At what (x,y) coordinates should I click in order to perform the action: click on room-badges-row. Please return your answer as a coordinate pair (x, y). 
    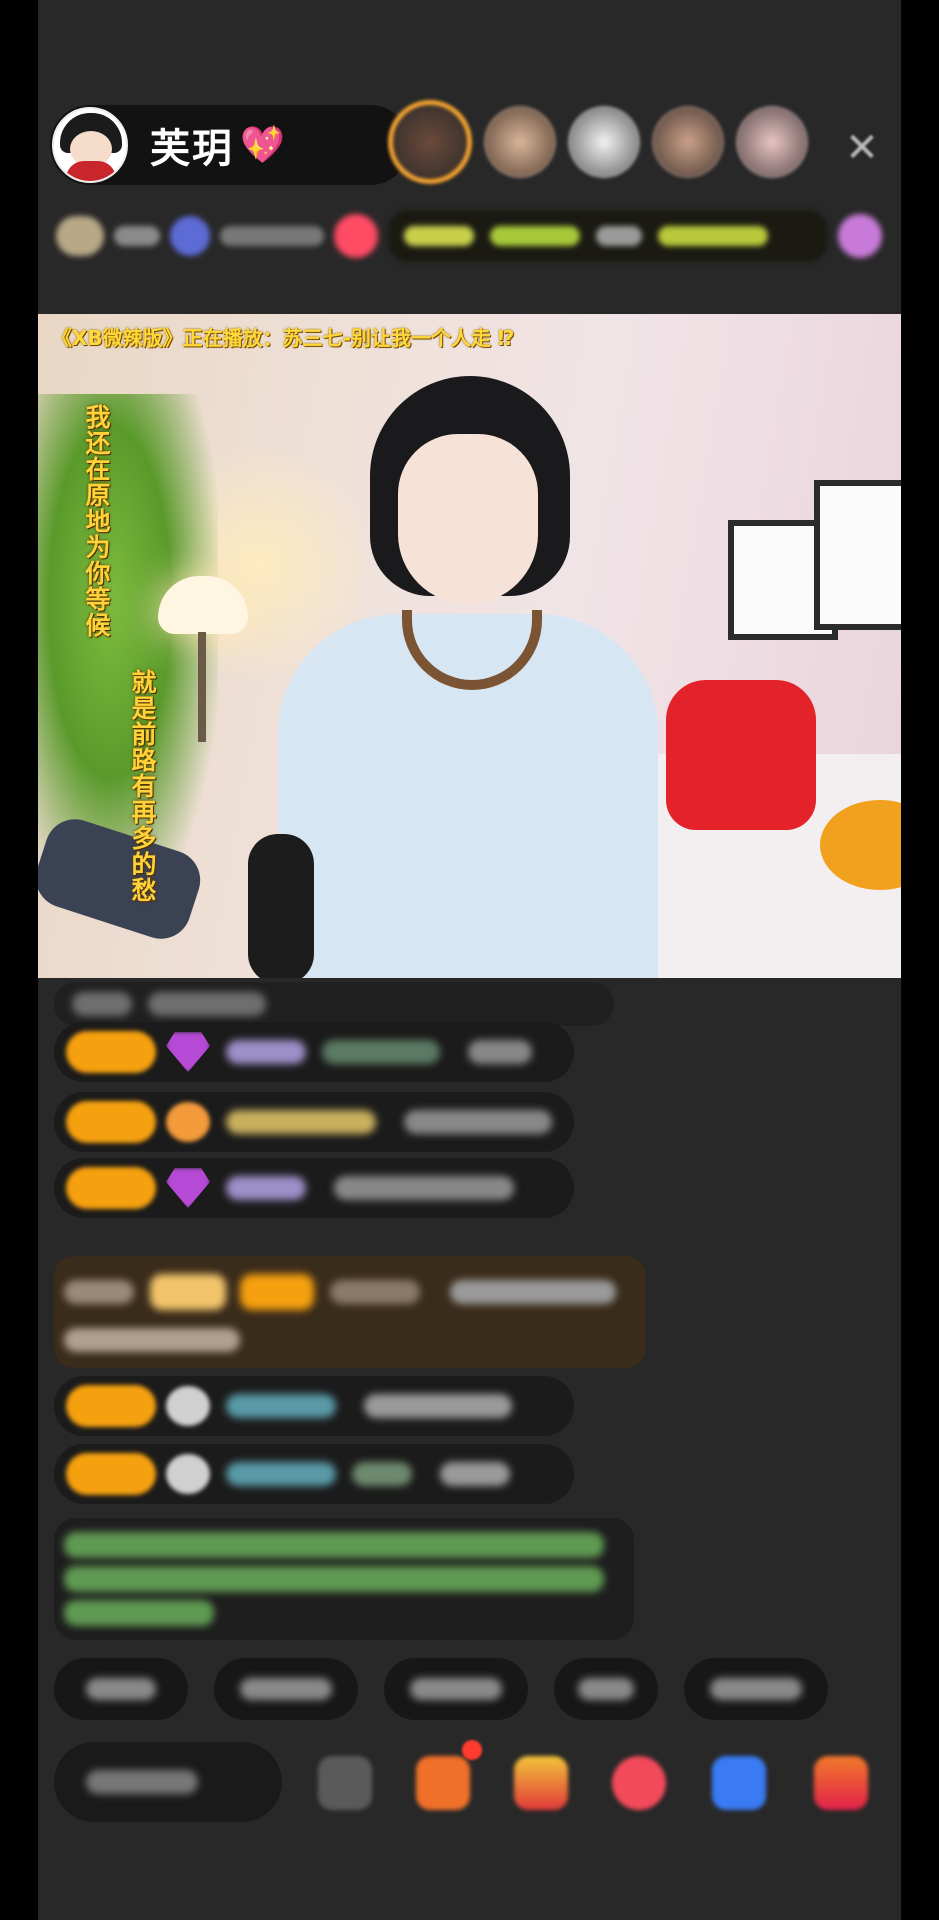
    Looking at the image, I should click on (476, 236).